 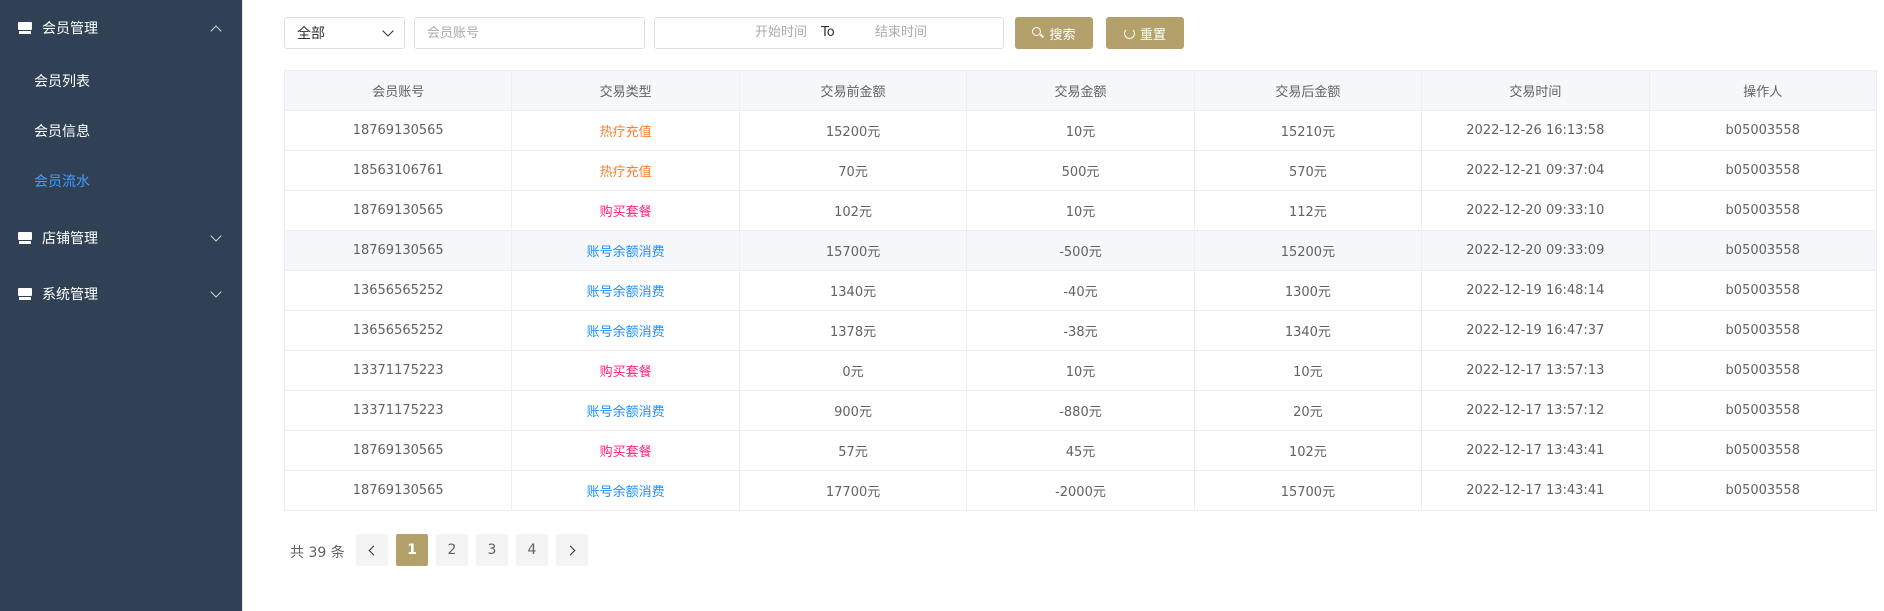 I want to click on menu-label: 会员管理, so click(x=70, y=29).